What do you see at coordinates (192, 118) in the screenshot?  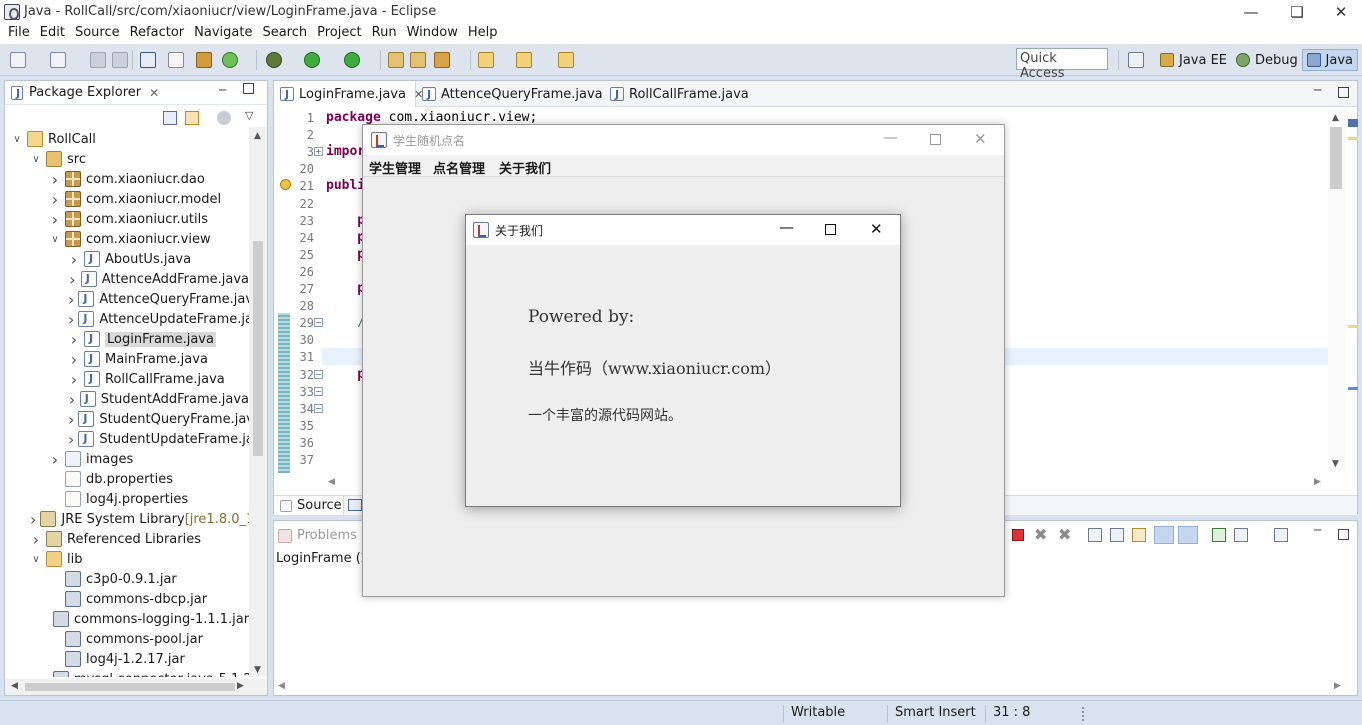 I see `link-with-editor-icon` at bounding box center [192, 118].